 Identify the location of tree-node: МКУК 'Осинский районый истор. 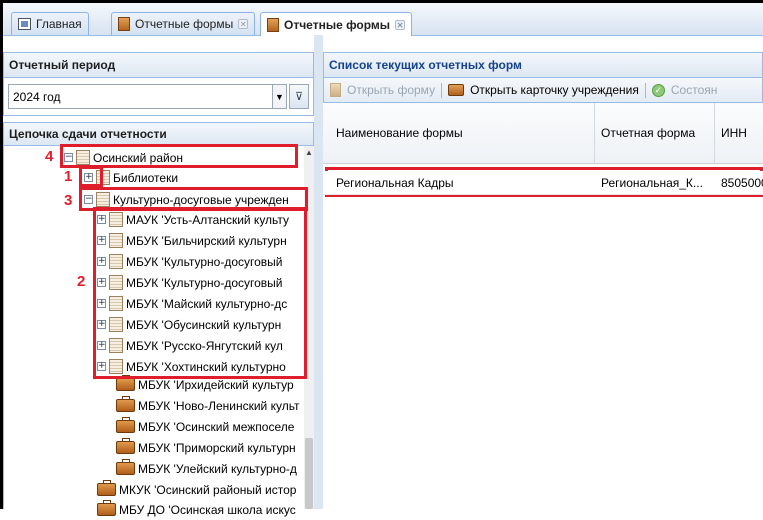
(196, 489).